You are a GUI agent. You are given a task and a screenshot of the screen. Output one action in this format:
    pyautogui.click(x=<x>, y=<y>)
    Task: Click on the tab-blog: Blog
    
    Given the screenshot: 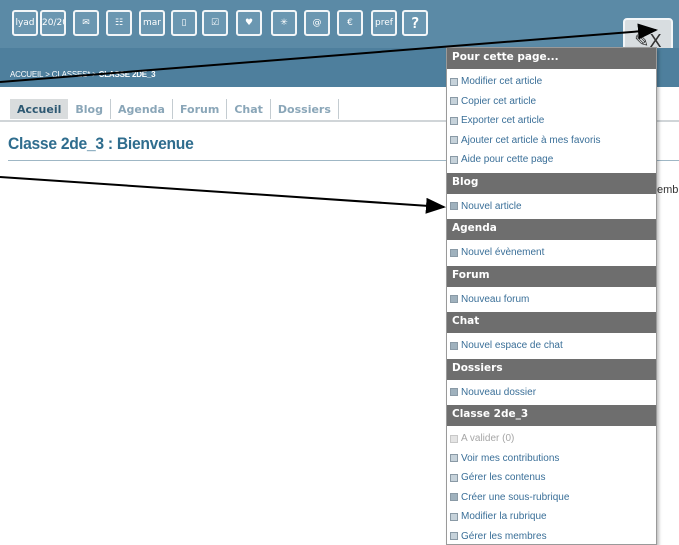 What is the action you would take?
    pyautogui.click(x=89, y=109)
    